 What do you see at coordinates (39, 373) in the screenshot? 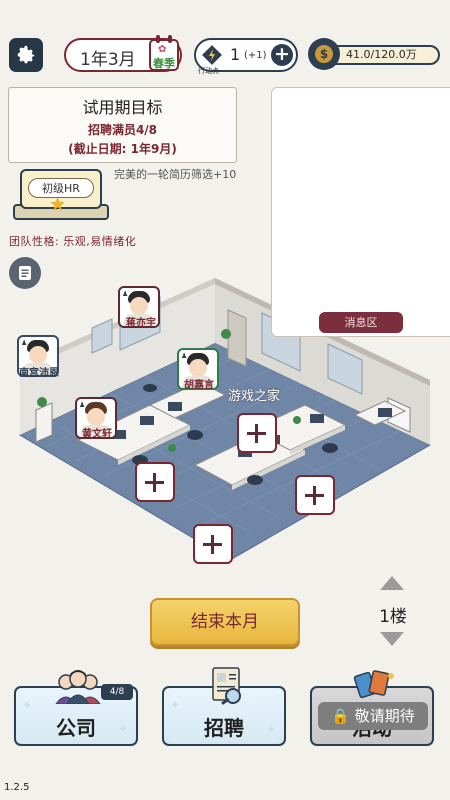
I see `worker-name: 南宫沛恩` at bounding box center [39, 373].